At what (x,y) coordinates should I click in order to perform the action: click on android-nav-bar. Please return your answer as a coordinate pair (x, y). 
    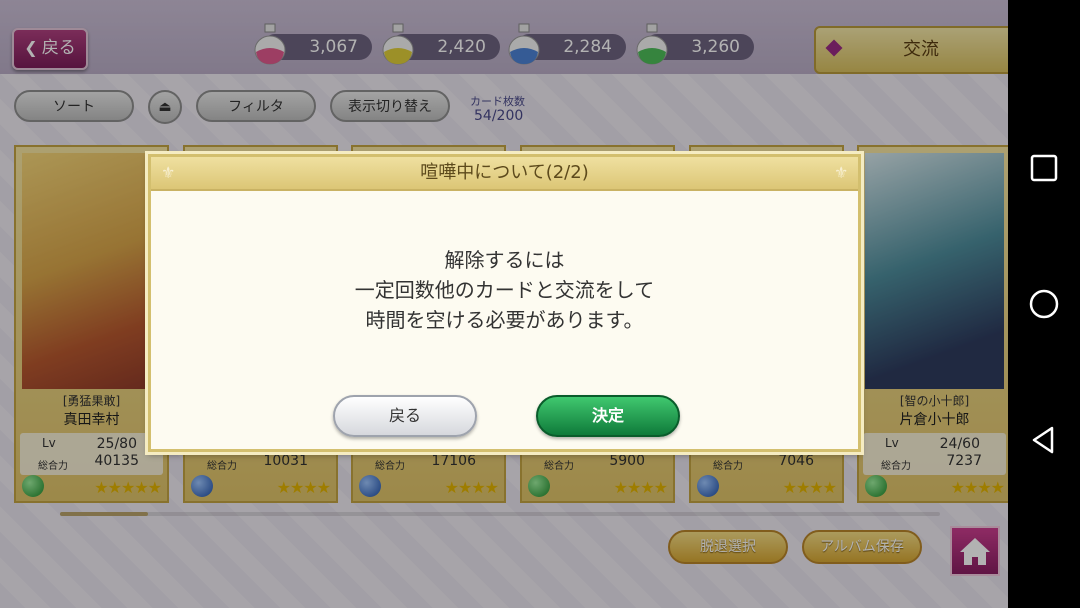
    Looking at the image, I should click on (1044, 304).